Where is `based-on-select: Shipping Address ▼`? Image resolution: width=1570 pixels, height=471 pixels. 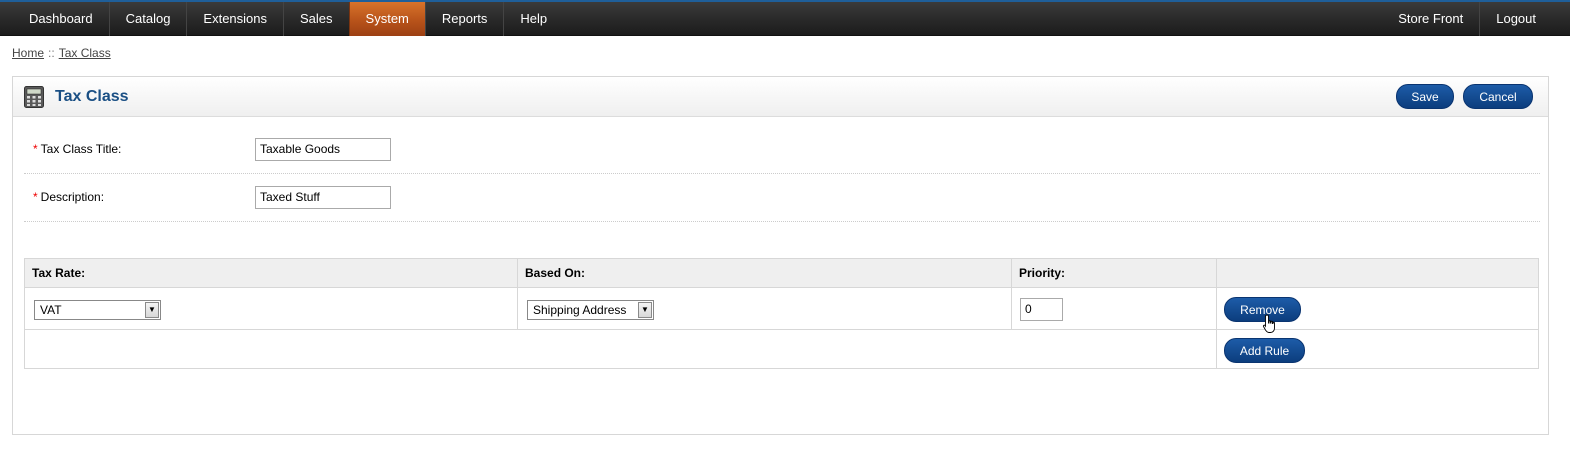
based-on-select: Shipping Address ▼ is located at coordinates (590, 310).